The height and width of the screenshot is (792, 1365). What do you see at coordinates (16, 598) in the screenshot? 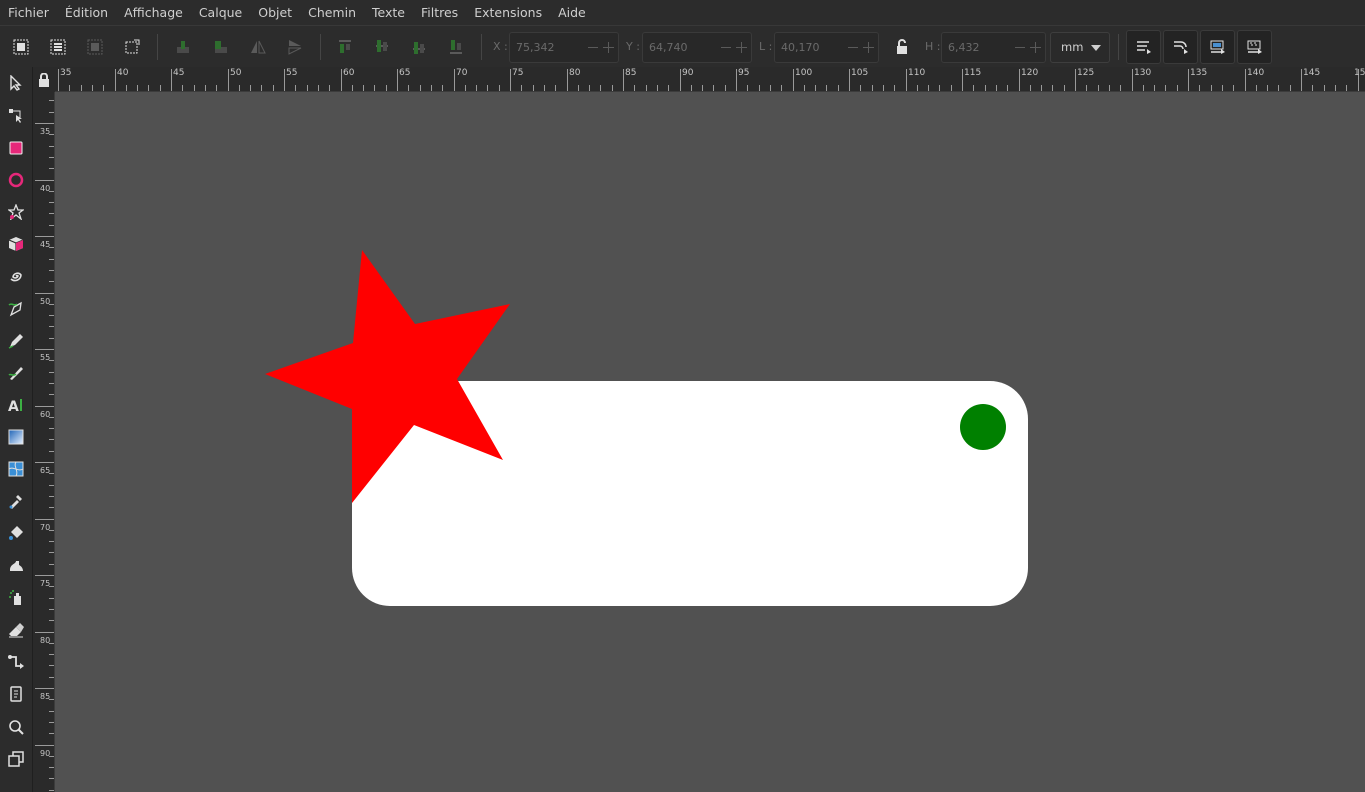
I see `spray-icon` at bounding box center [16, 598].